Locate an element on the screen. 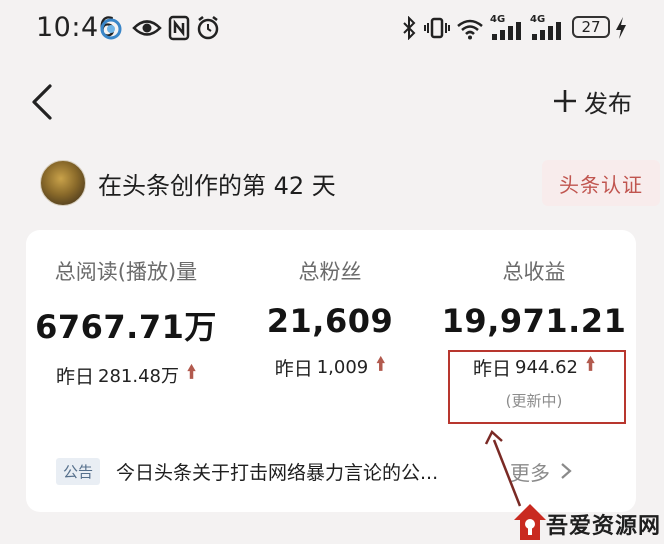 This screenshot has width=664, height=544. stat-yesterday: 昨日 1,009 🠙 is located at coordinates (330, 367).